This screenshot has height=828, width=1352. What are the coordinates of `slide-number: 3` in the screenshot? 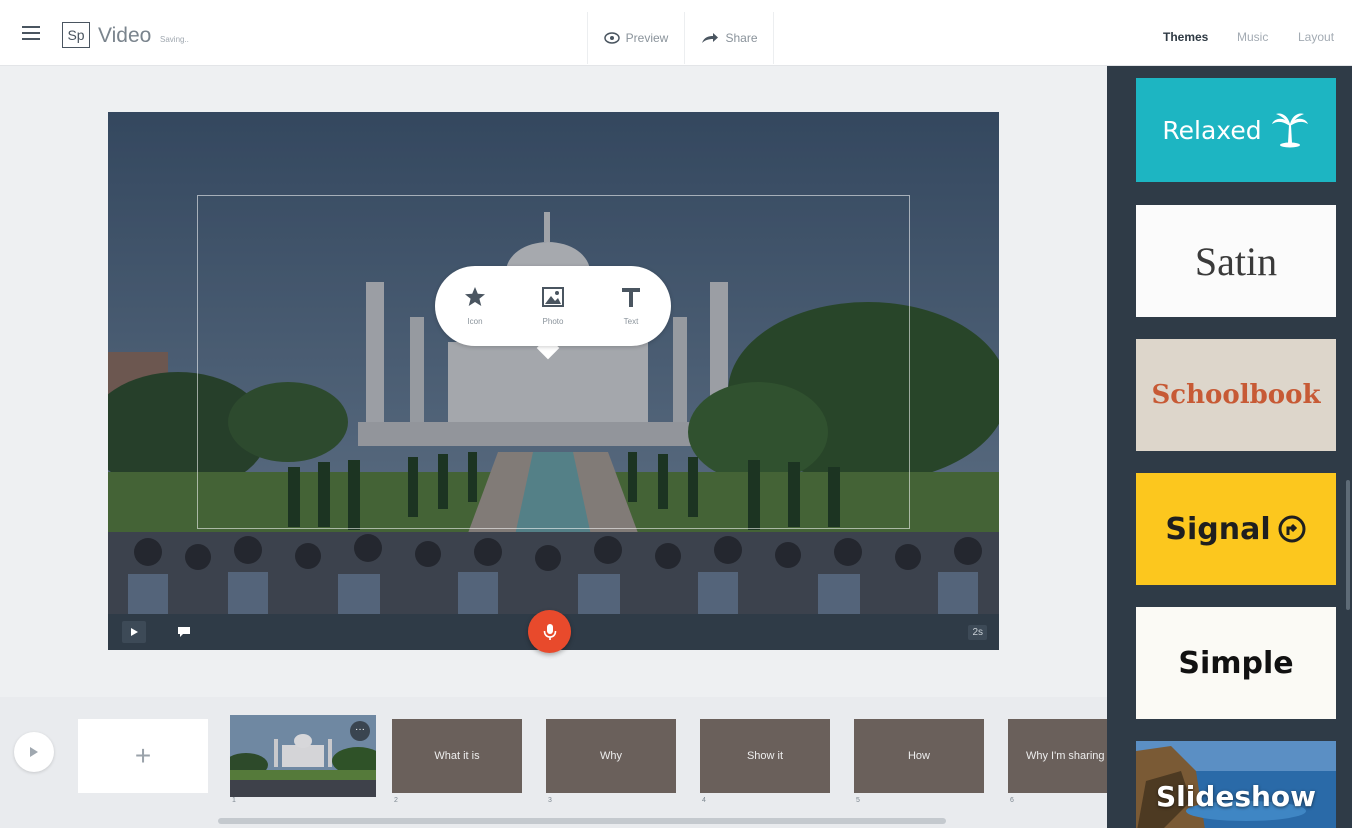 It's located at (550, 800).